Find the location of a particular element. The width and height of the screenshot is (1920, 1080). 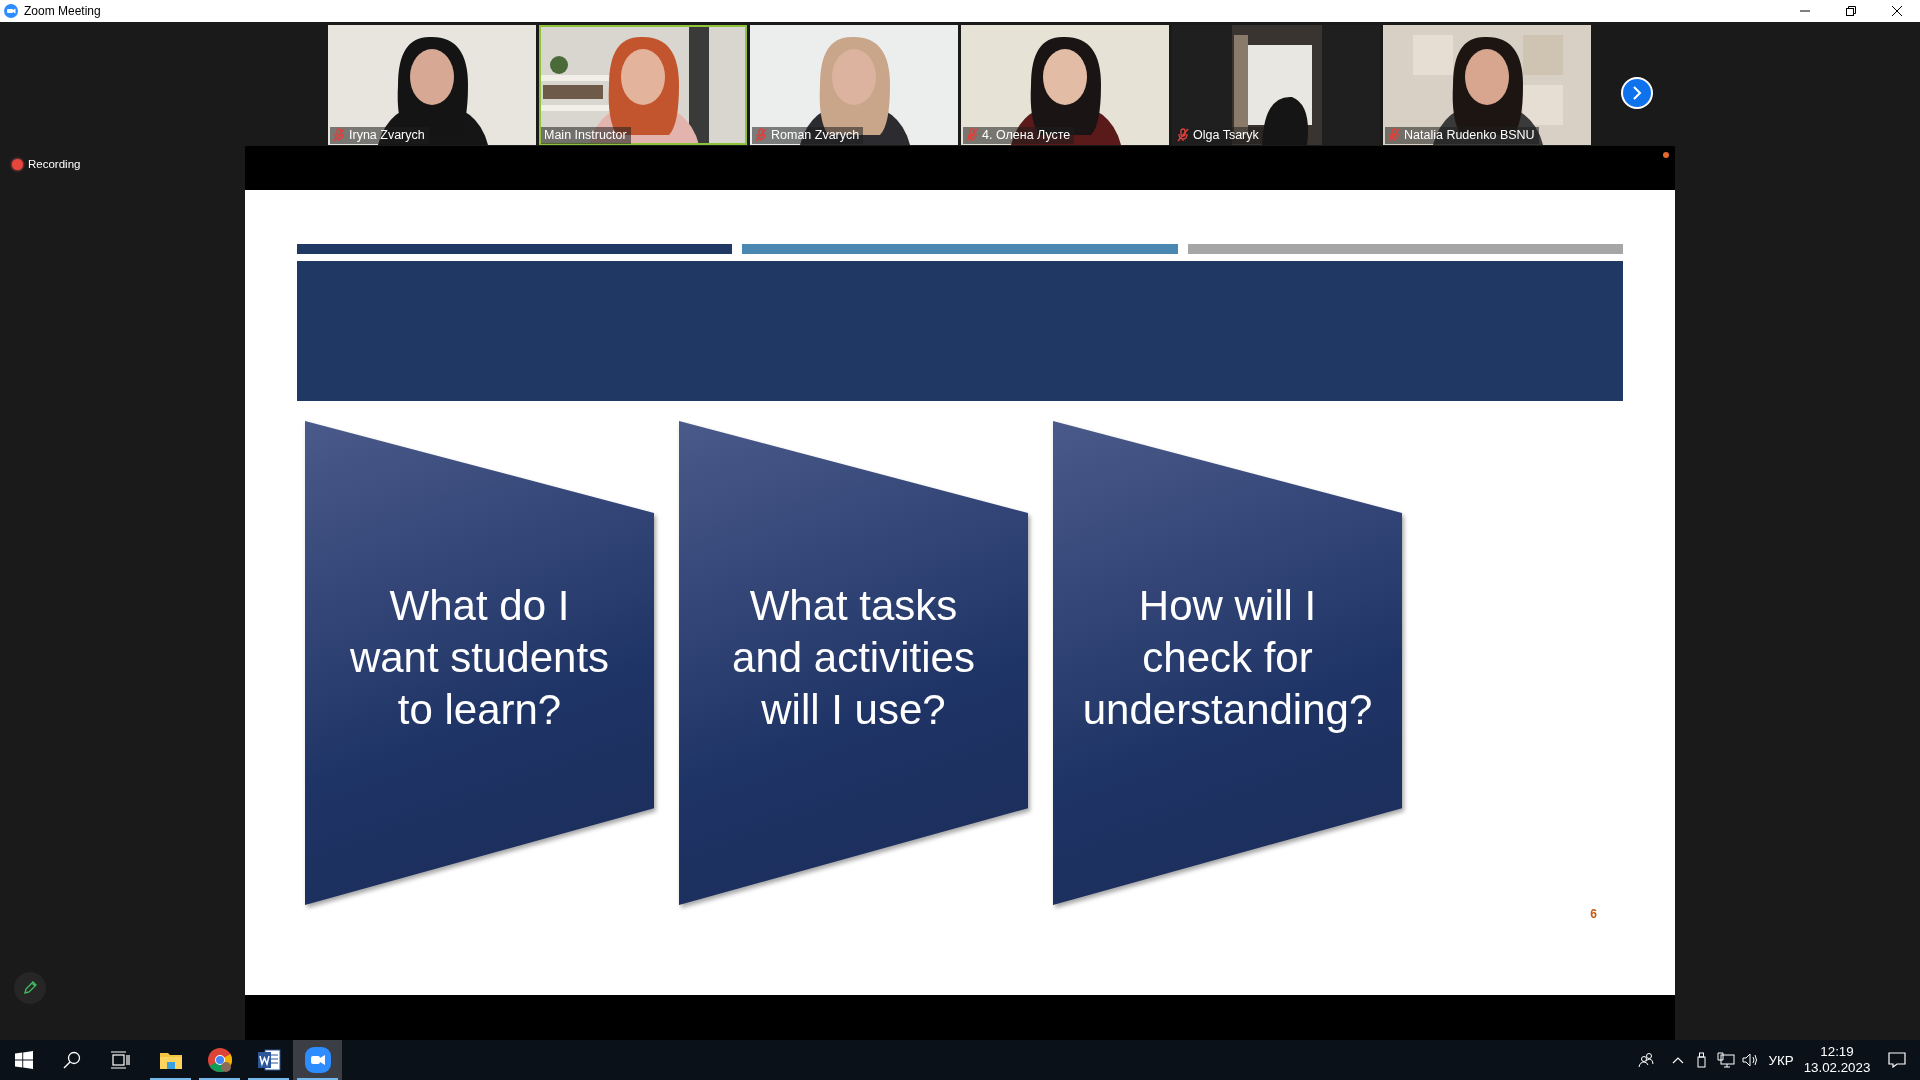

participant-name: 4. Олена Лусте is located at coordinates (1026, 135).